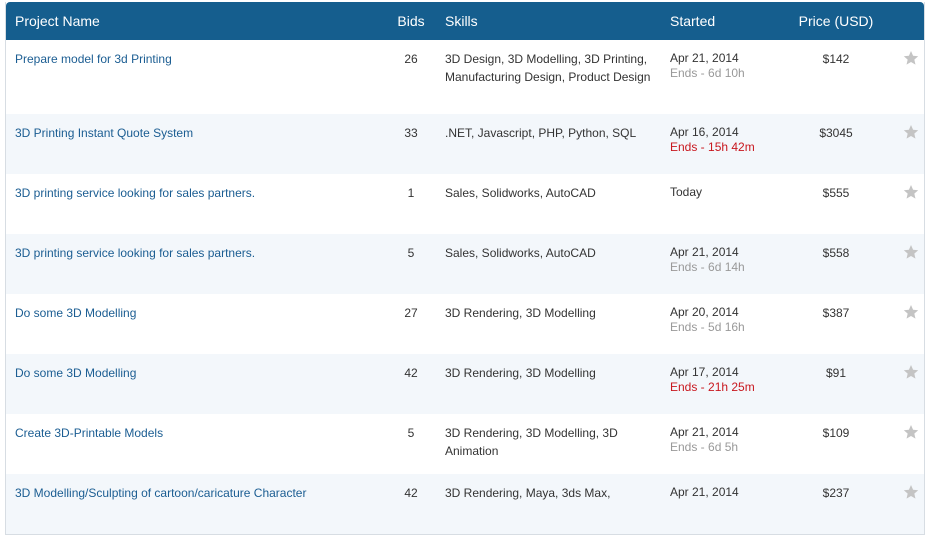 The height and width of the screenshot is (535, 929). I want to click on bid-count: 27, so click(411, 313).